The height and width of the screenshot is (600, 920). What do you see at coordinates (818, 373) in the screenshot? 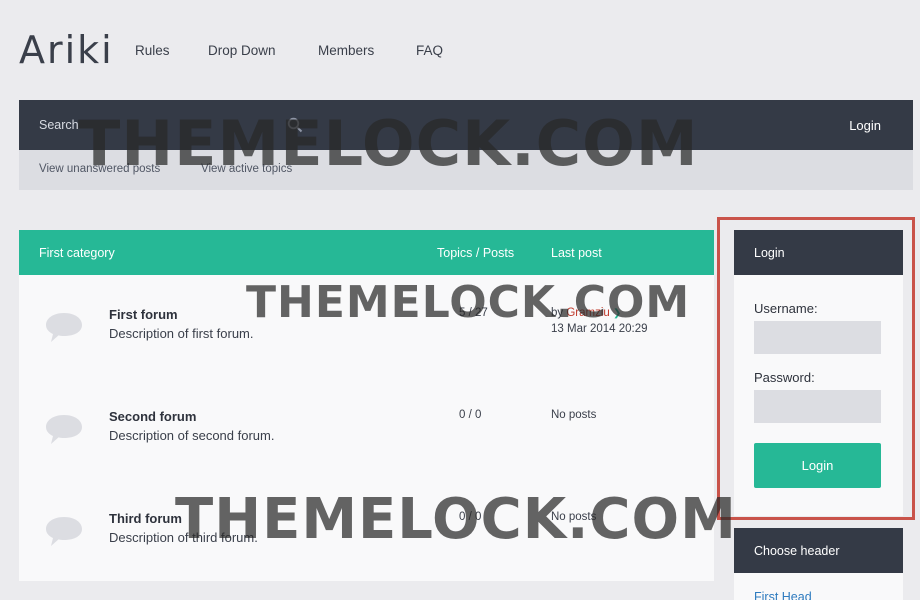
I see `login-panel: Login Username: Password: Login` at bounding box center [818, 373].